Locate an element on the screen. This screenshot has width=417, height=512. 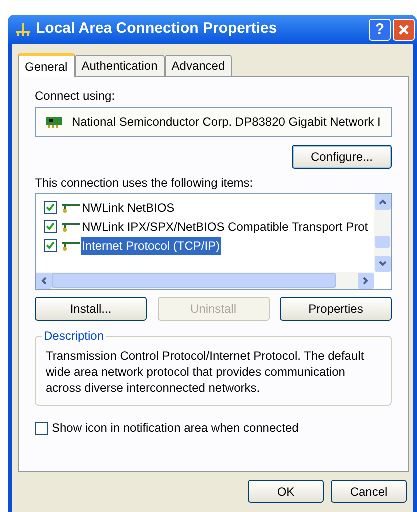
vertical-scrollbar is located at coordinates (382, 233).